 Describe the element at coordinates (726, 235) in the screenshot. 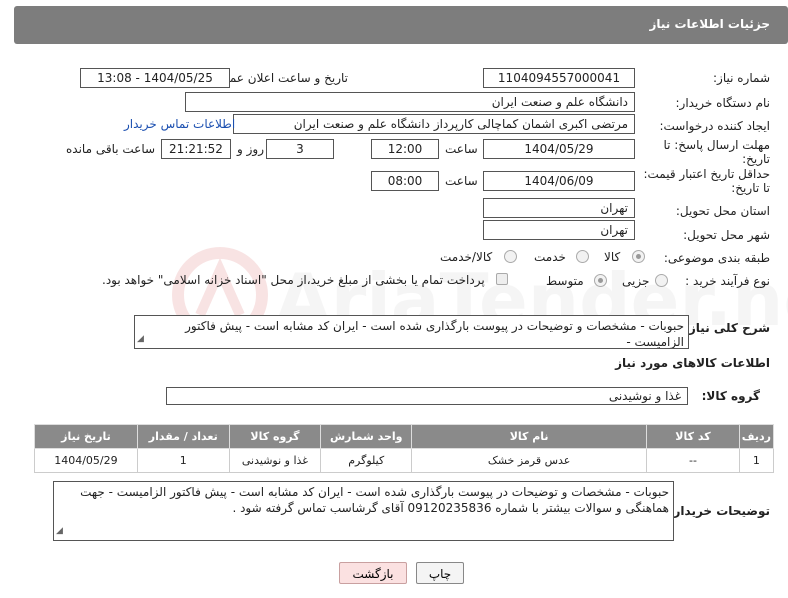

I see `city-label: شهر محل تحویل:` at that location.